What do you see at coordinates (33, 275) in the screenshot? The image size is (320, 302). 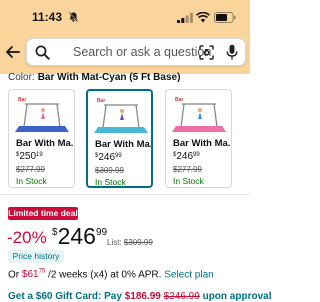 I see `installment-amount: $6175` at bounding box center [33, 275].